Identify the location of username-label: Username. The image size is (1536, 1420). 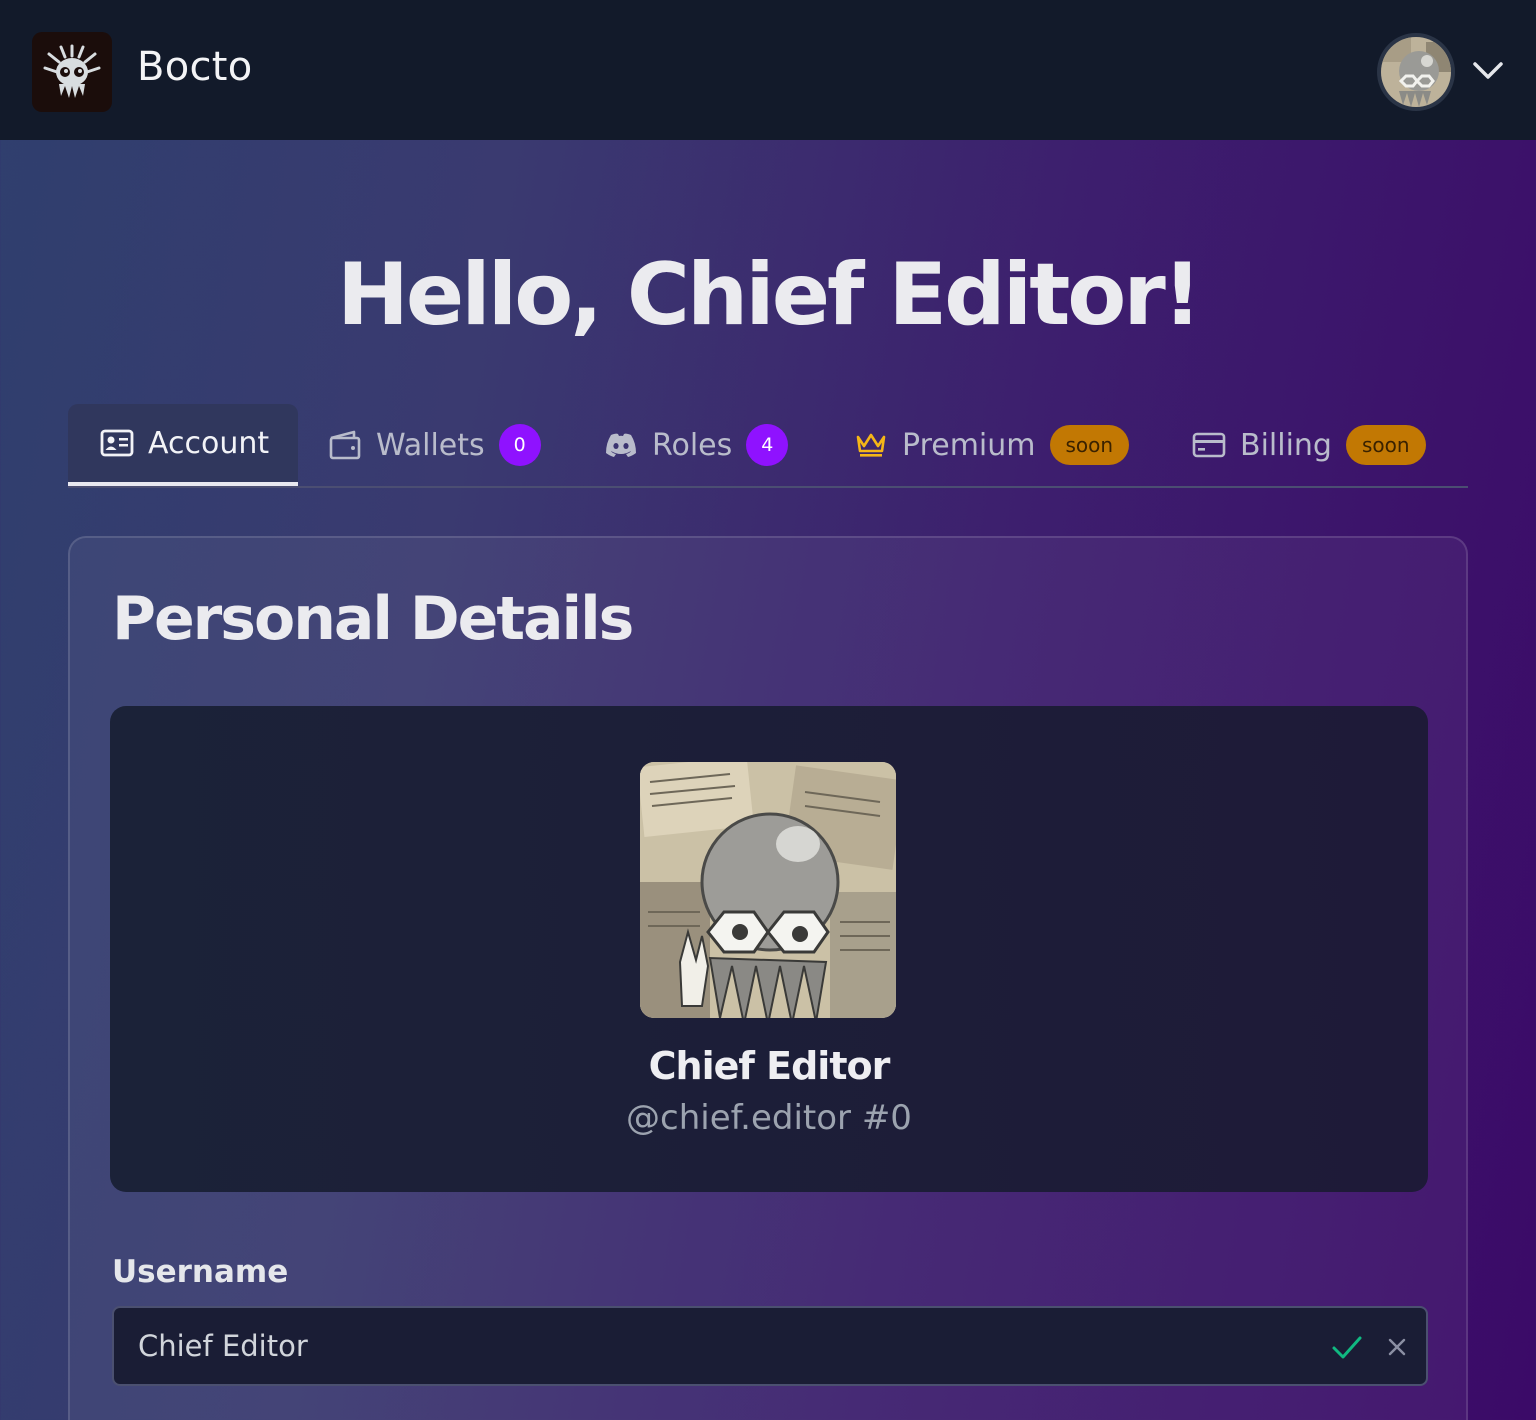
(200, 1272).